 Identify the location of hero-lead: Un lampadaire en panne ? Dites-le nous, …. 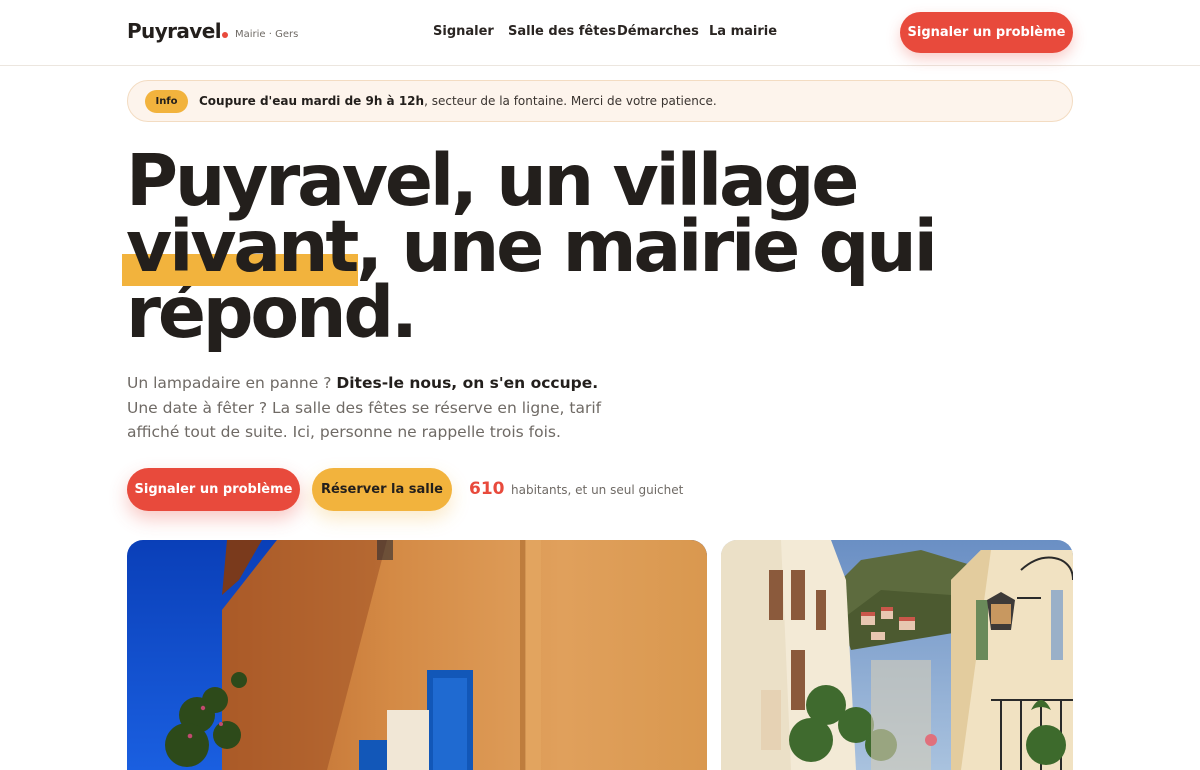
(372, 408).